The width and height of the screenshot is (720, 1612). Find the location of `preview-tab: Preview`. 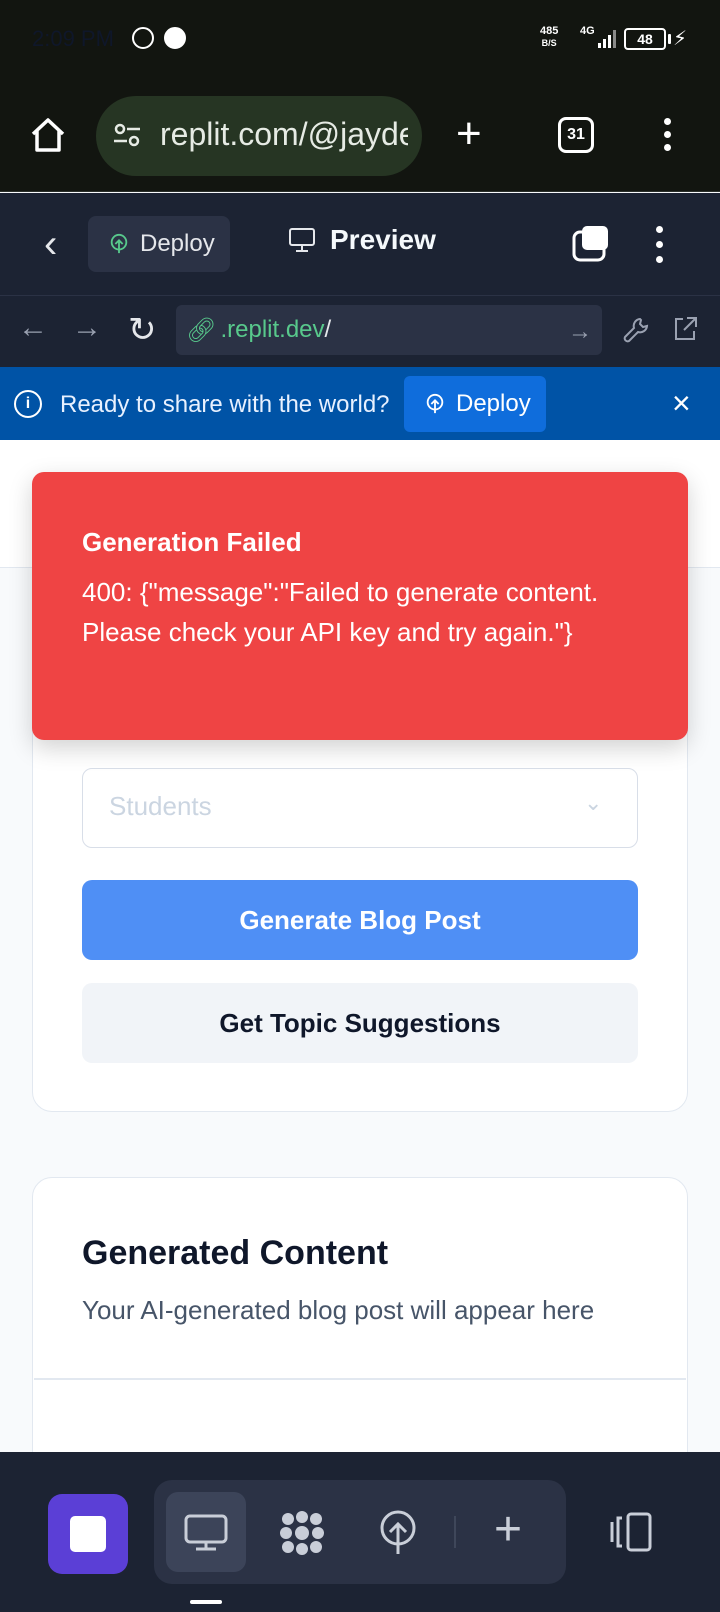

preview-tab: Preview is located at coordinates (362, 240).